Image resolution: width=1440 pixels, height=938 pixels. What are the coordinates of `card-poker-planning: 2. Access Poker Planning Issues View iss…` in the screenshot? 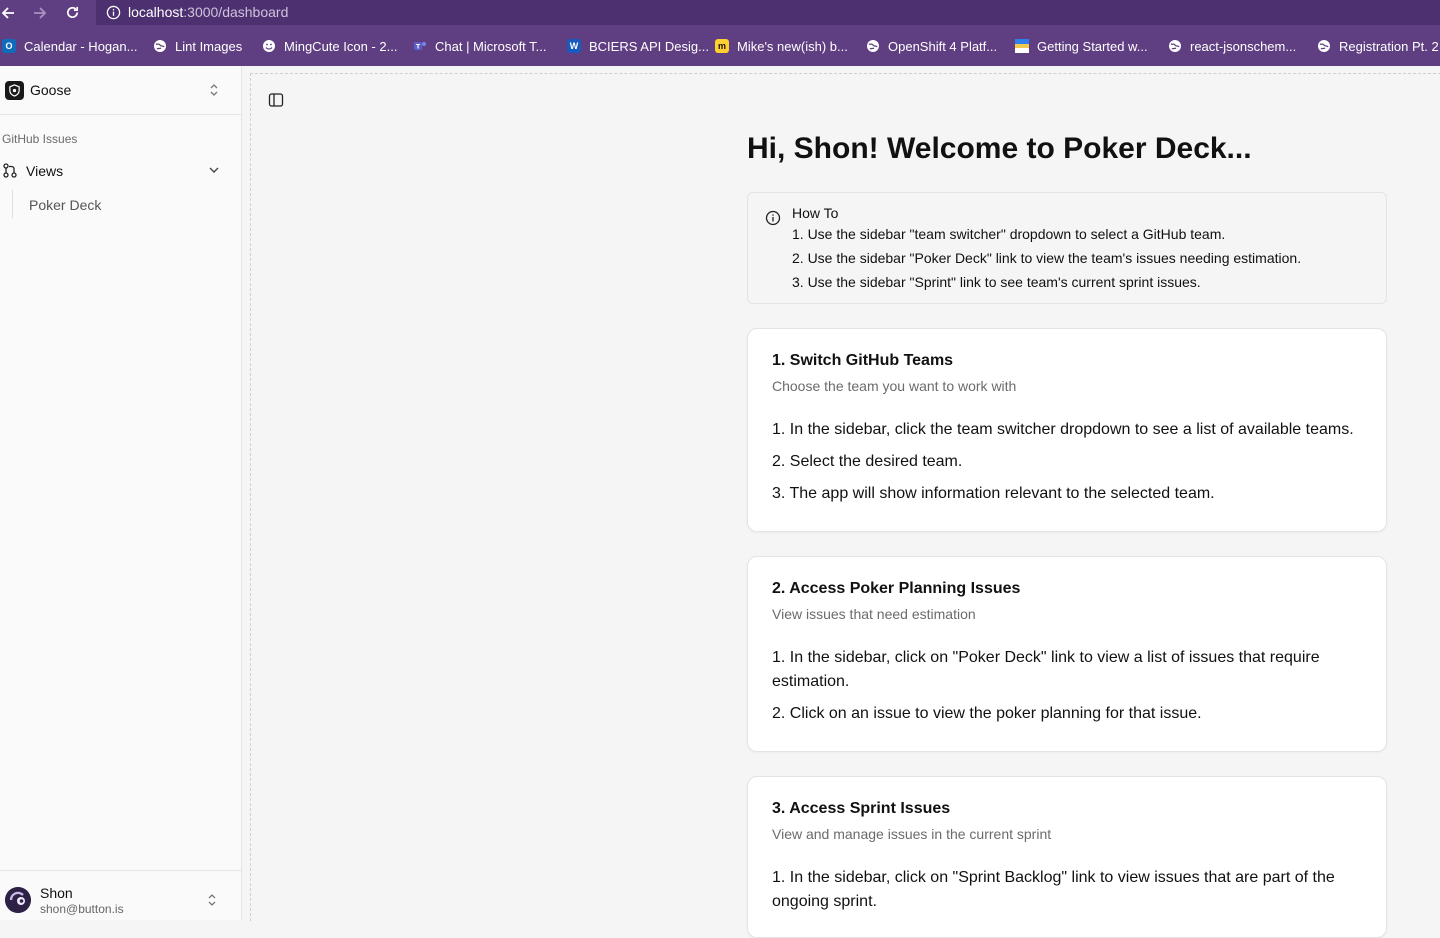 It's located at (1067, 654).